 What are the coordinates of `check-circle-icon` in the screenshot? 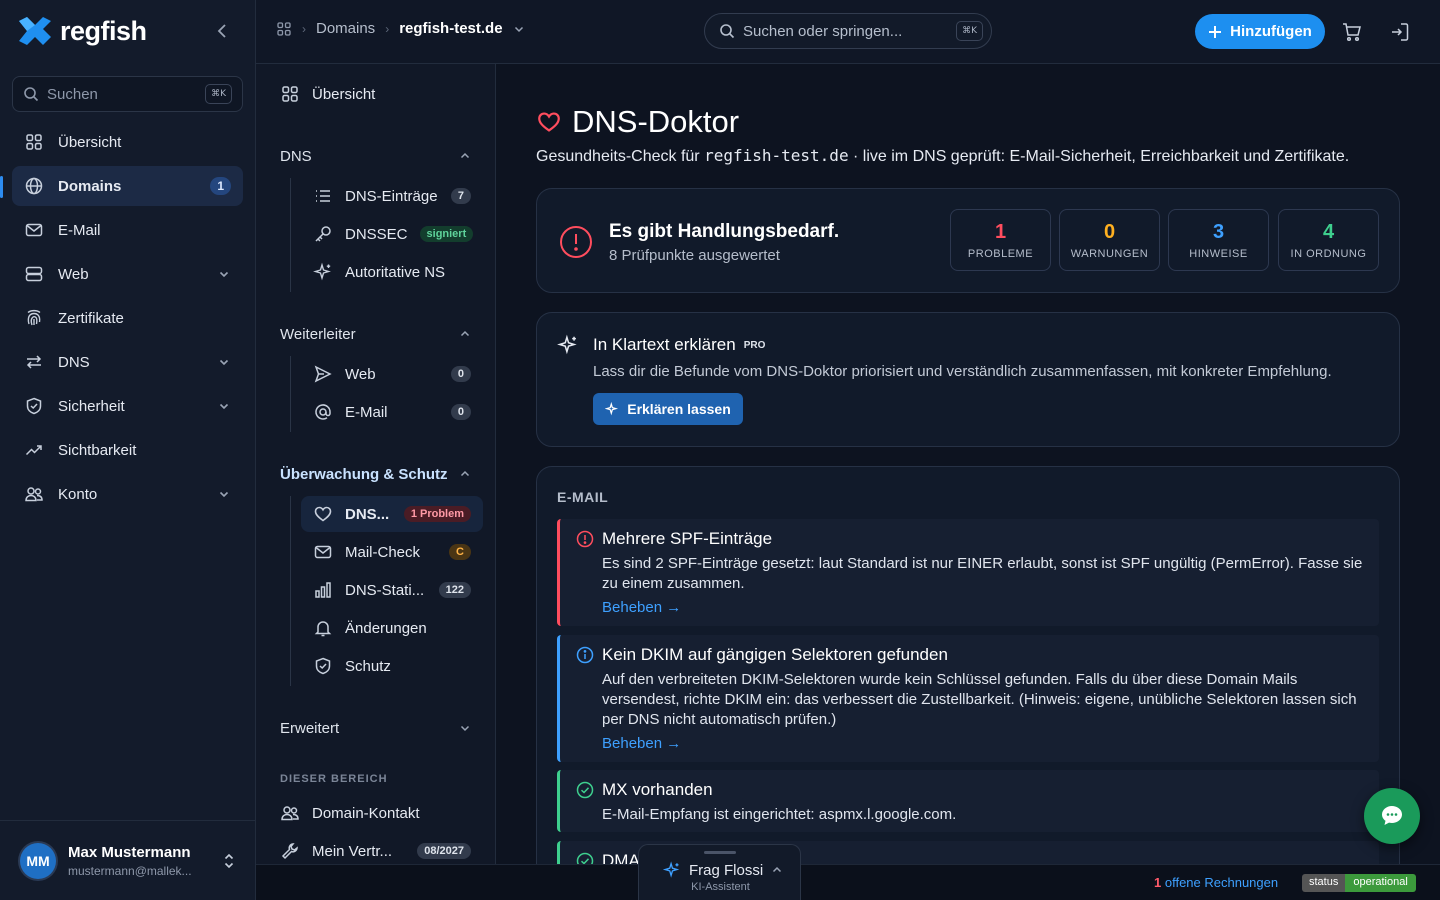 It's located at (585, 858).